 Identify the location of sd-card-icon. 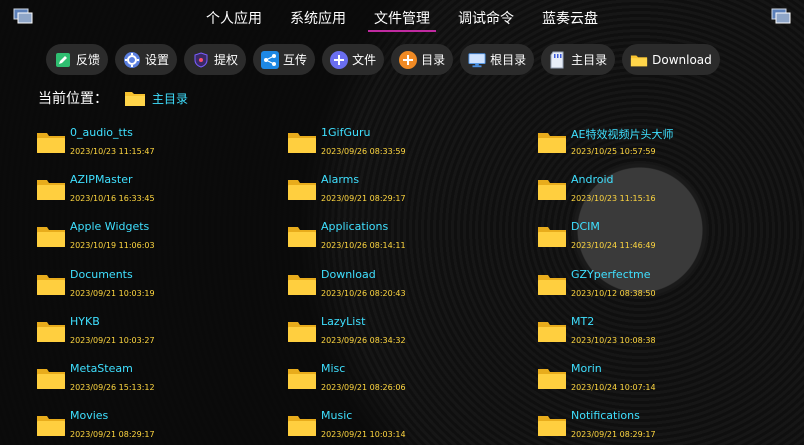
(558, 60).